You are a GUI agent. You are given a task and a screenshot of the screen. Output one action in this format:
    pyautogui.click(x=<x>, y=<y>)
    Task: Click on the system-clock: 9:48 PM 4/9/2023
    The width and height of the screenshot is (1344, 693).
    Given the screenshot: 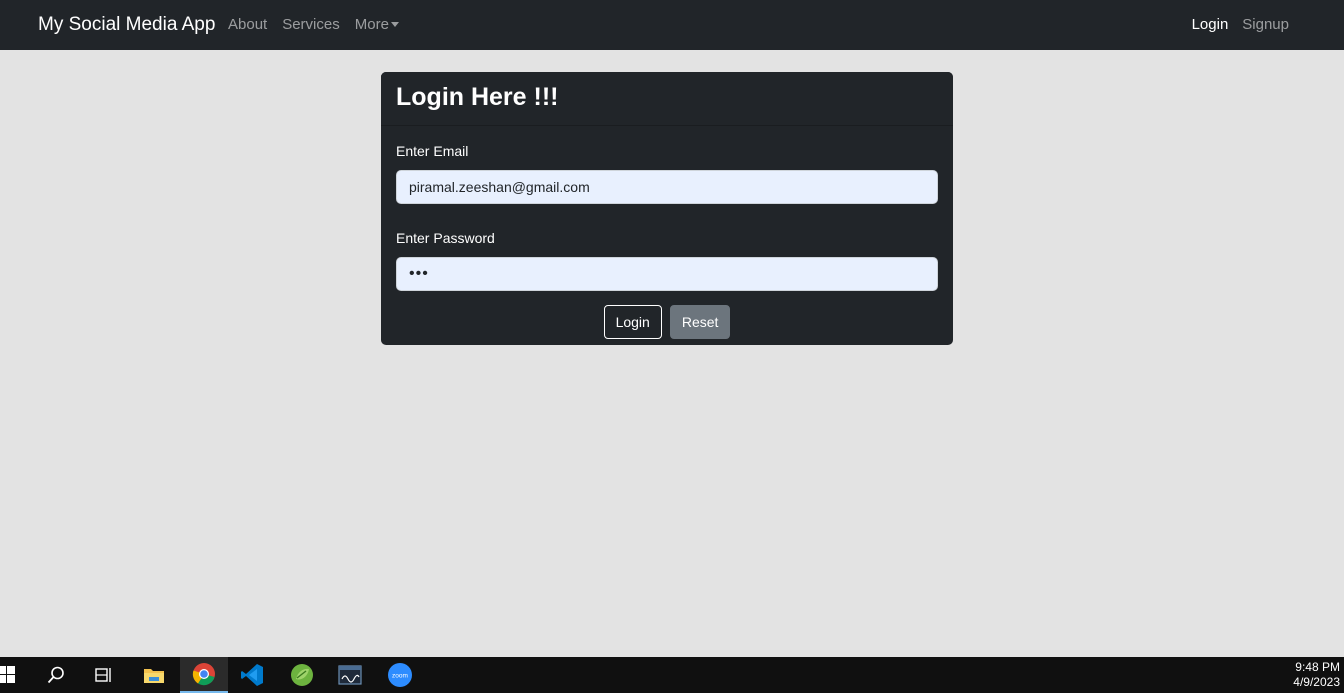 What is the action you would take?
    pyautogui.click(x=1316, y=675)
    